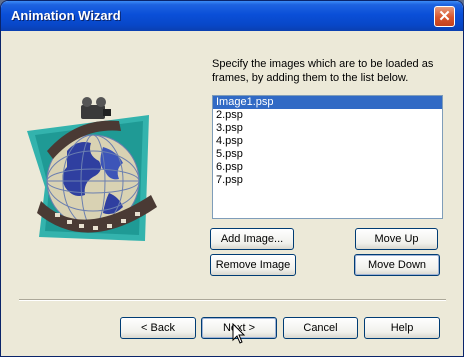 Image resolution: width=464 pixels, height=357 pixels. I want to click on close-button: ✕, so click(444, 16).